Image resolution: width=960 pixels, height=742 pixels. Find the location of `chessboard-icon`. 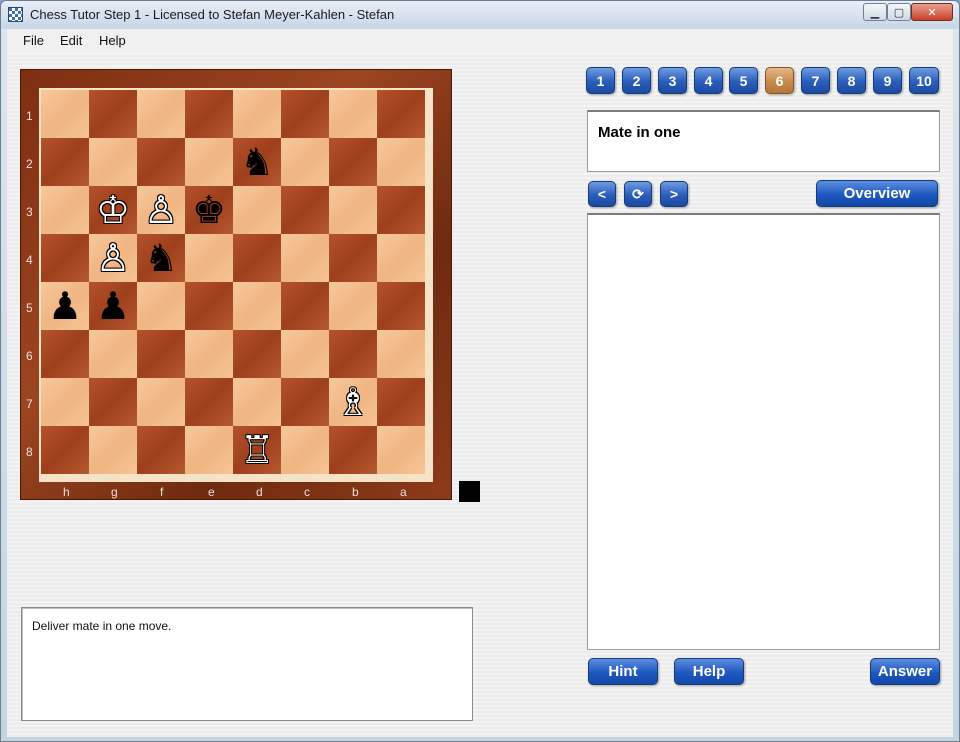

chessboard-icon is located at coordinates (15, 14).